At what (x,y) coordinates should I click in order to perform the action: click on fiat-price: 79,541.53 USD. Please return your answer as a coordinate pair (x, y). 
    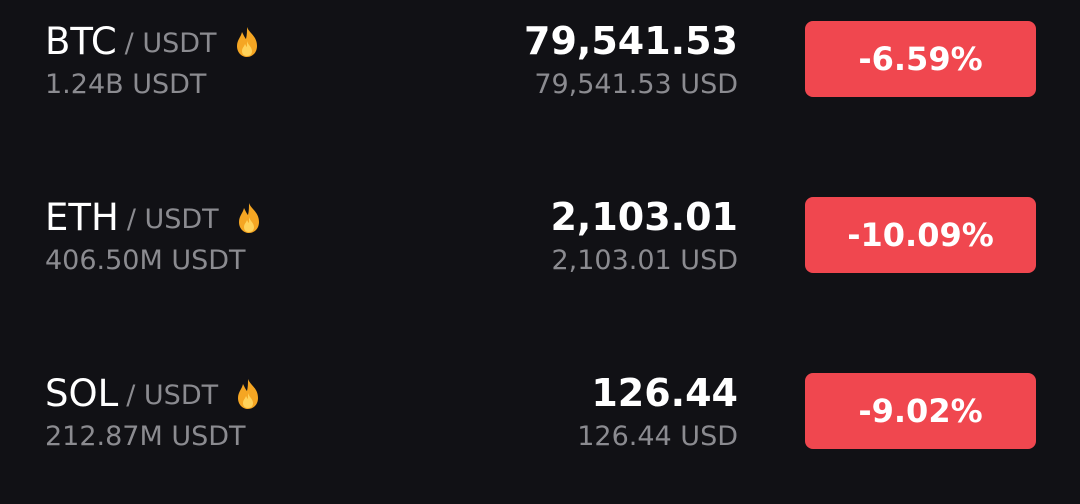
    Looking at the image, I should click on (636, 84).